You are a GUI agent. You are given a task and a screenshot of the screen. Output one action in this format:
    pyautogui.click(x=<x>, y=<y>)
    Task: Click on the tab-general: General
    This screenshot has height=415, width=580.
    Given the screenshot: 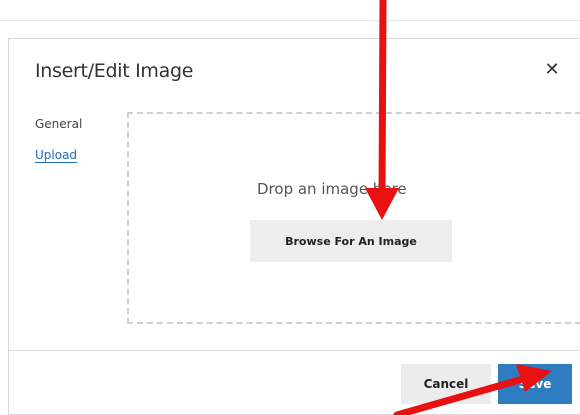 What is the action you would take?
    pyautogui.click(x=58, y=124)
    